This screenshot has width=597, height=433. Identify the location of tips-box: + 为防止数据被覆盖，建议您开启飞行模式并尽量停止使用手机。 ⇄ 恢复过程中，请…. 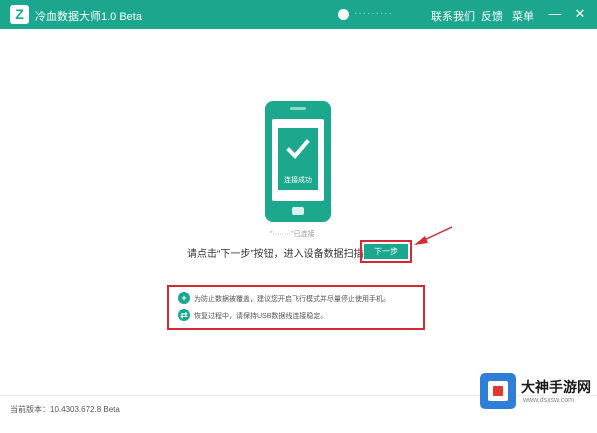
(296, 307).